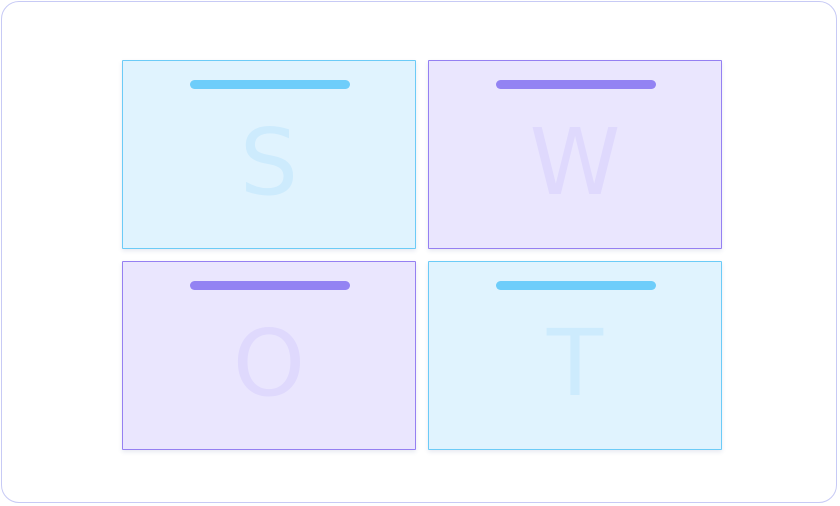 The height and width of the screenshot is (506, 840). I want to click on swot-quadrant-opportunities: O, so click(269, 355).